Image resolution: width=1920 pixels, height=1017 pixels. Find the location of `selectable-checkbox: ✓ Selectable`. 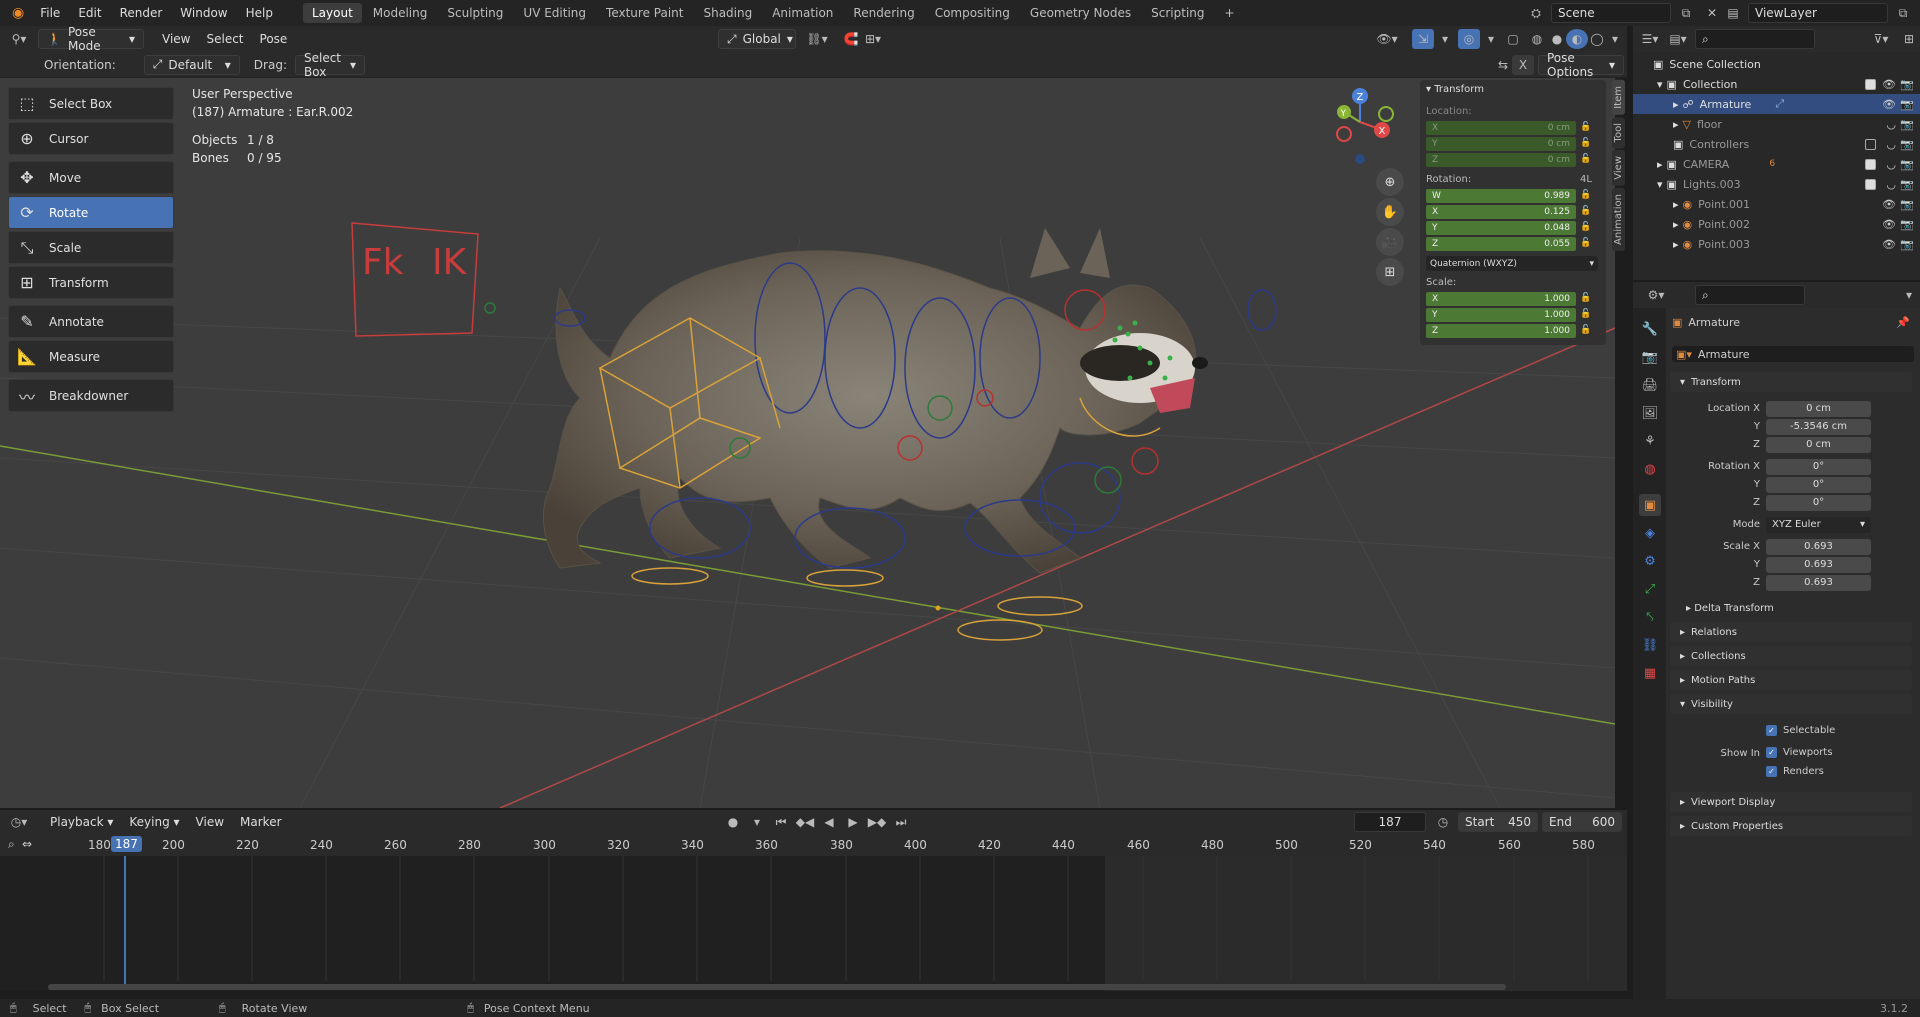

selectable-checkbox: ✓ Selectable is located at coordinates (1800, 730).